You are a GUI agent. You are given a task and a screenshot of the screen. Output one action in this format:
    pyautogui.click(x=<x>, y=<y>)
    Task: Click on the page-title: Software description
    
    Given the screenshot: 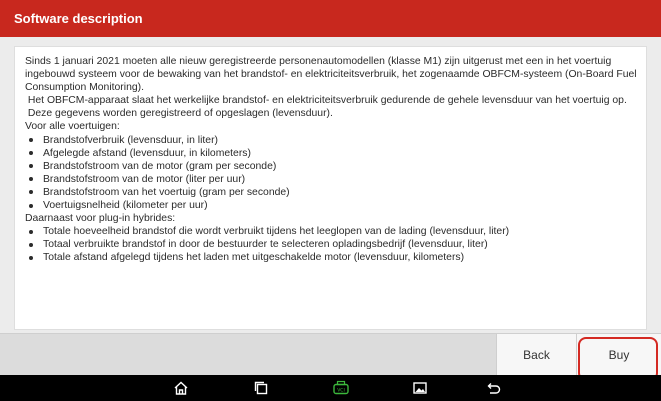 What is the action you would take?
    pyautogui.click(x=78, y=18)
    